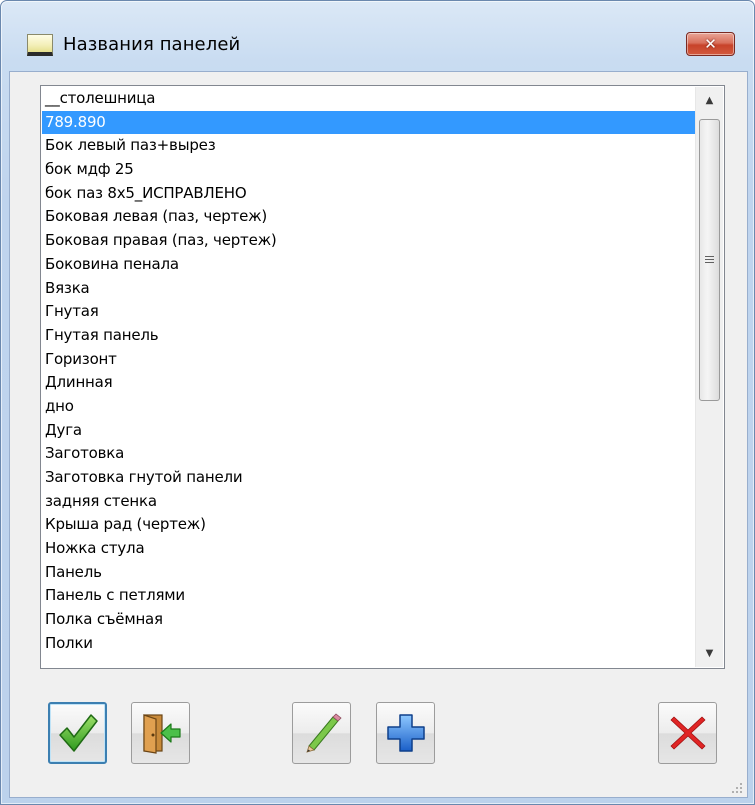  What do you see at coordinates (368, 383) in the screenshot?
I see `list-item: Длинная` at bounding box center [368, 383].